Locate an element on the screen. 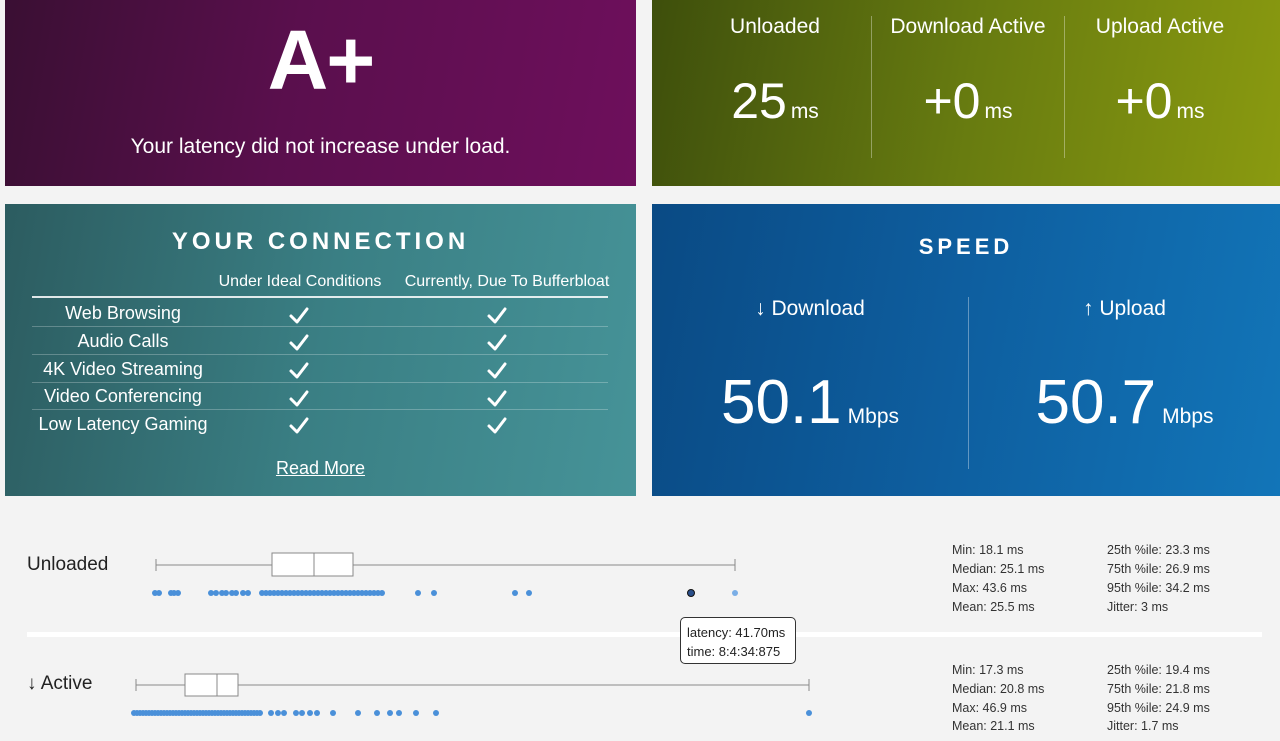 This screenshot has height=741, width=1280. hovered-point is located at coordinates (691, 593).